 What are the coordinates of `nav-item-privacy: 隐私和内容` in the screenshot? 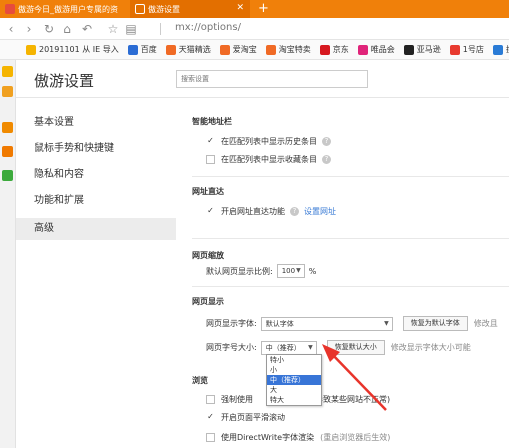 It's located at (96, 175).